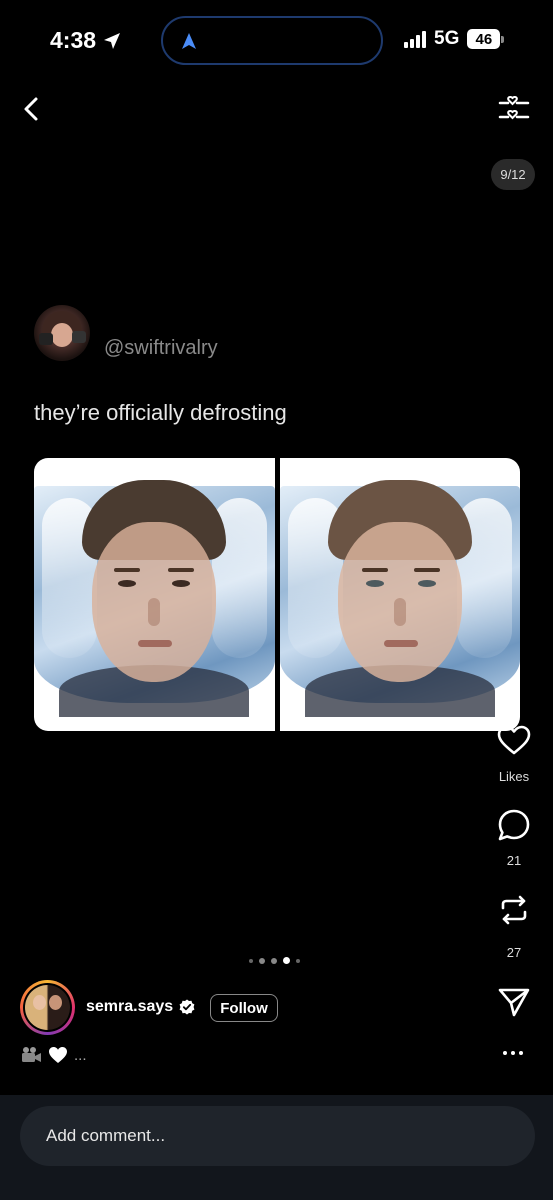  Describe the element at coordinates (62, 333) in the screenshot. I see `post-avatar` at that location.